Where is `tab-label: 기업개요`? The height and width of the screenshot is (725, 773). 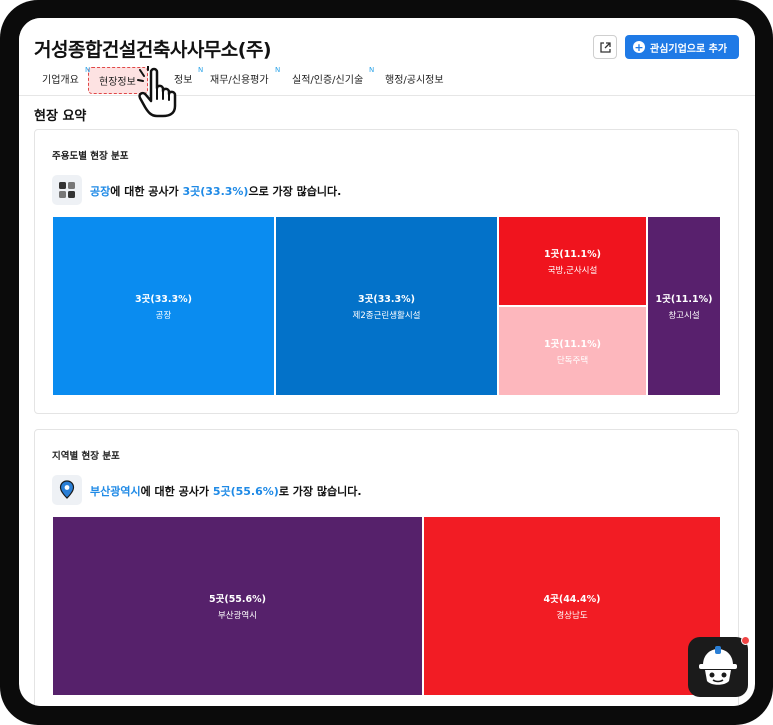
tab-label: 기업개요 is located at coordinates (60, 80).